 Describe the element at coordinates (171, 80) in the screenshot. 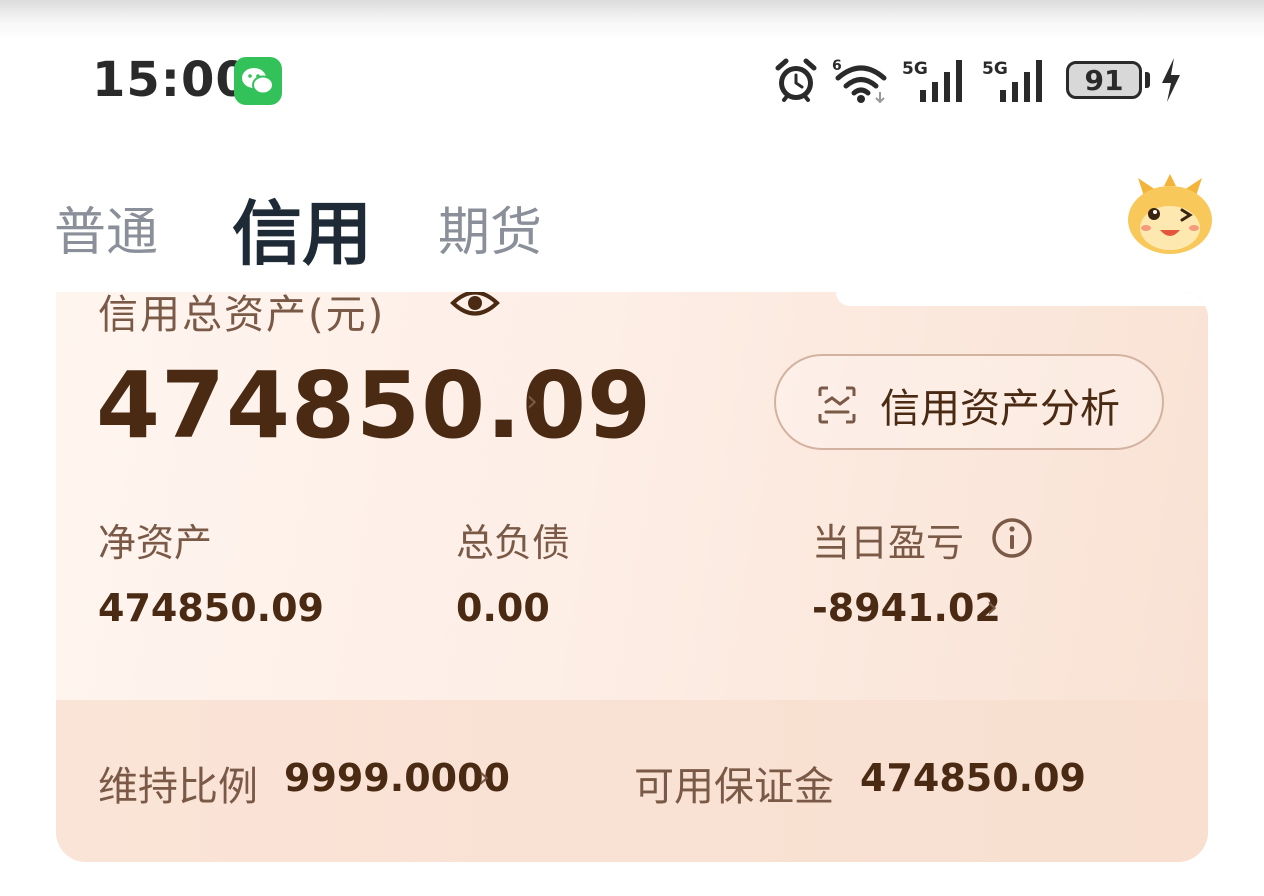

I see `status-time: 15:00` at that location.